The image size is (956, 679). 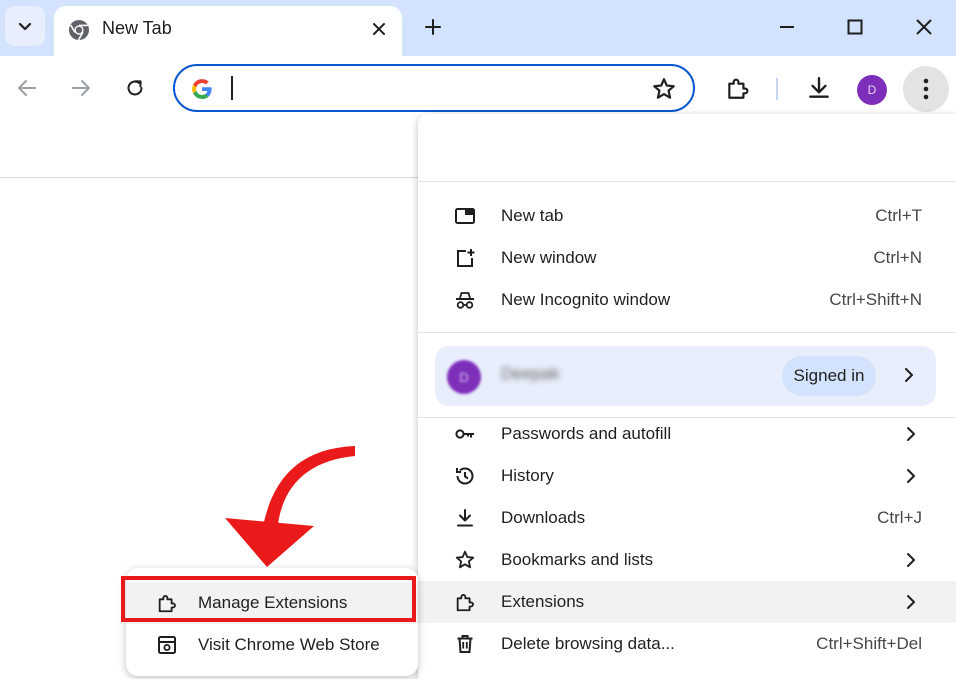 What do you see at coordinates (829, 376) in the screenshot?
I see `signed-in-badge: Signed in` at bounding box center [829, 376].